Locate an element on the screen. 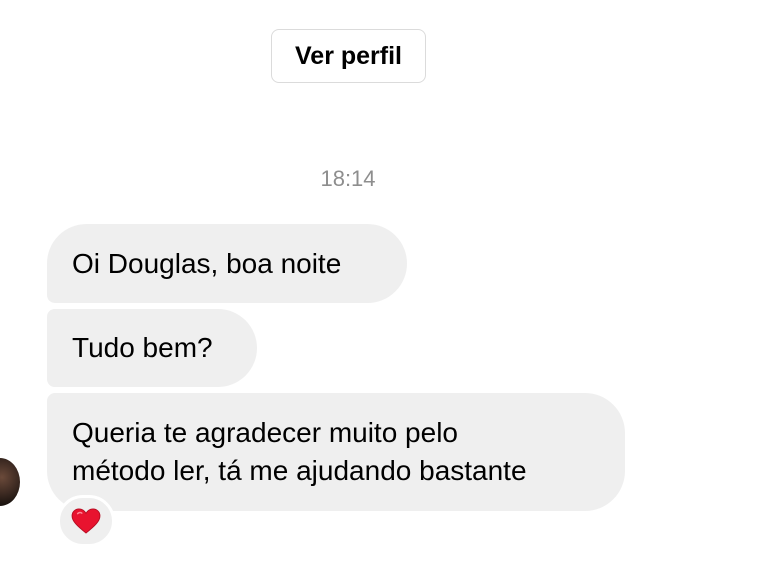 Image resolution: width=763 pixels, height=569 pixels. message-bubble: Tudo bem? is located at coordinates (152, 348).